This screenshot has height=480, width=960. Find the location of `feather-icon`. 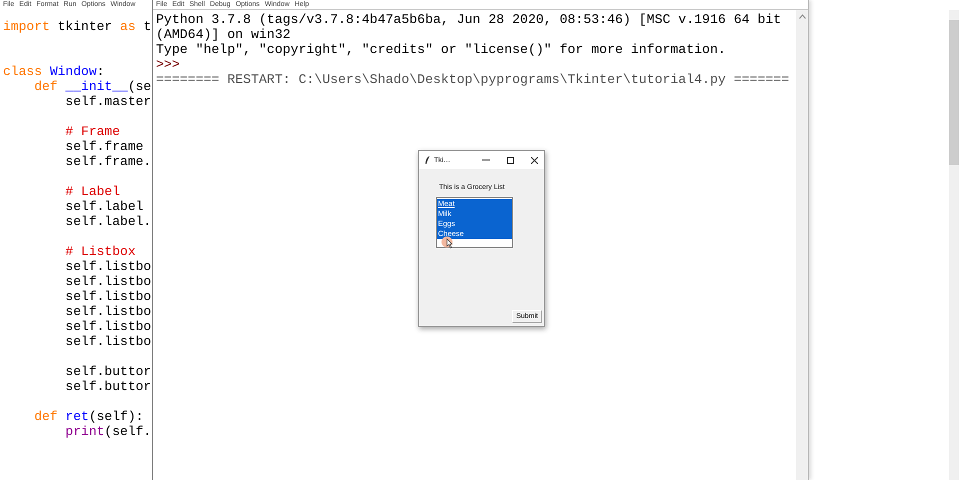

feather-icon is located at coordinates (427, 160).